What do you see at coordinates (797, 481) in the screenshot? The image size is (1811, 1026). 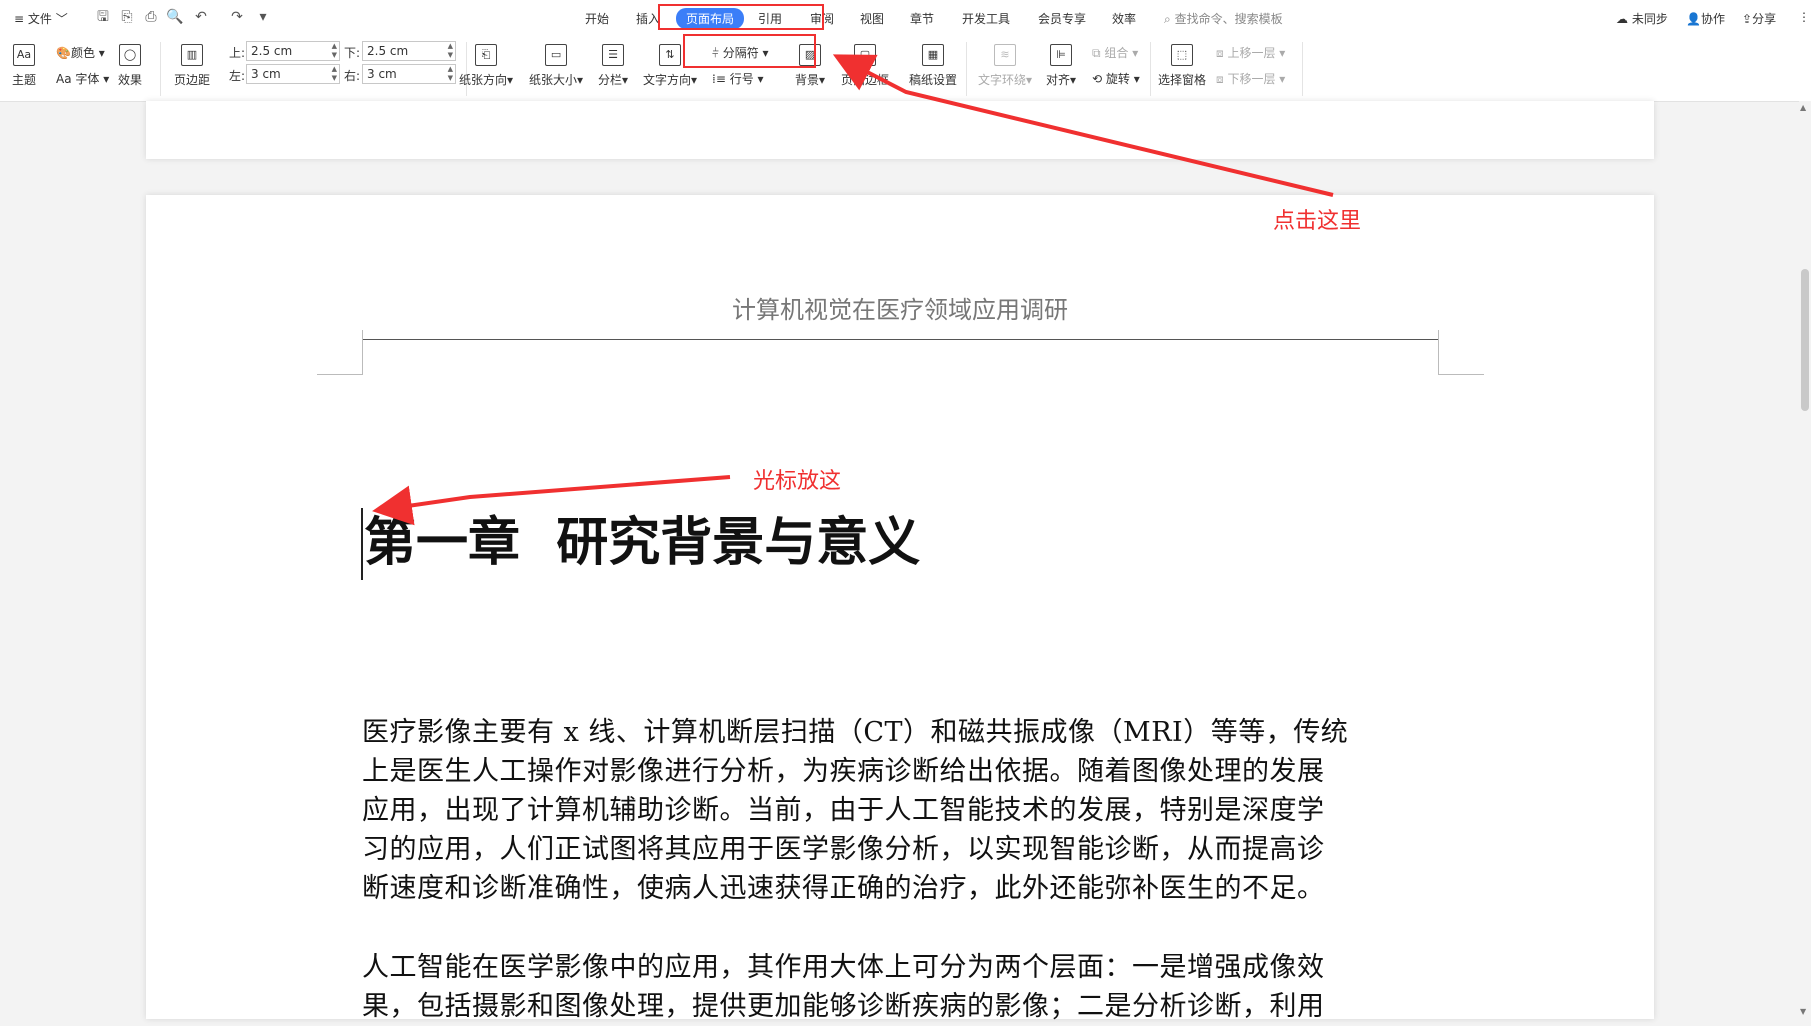 I see `annotation-cursor-here: 光标放这` at bounding box center [797, 481].